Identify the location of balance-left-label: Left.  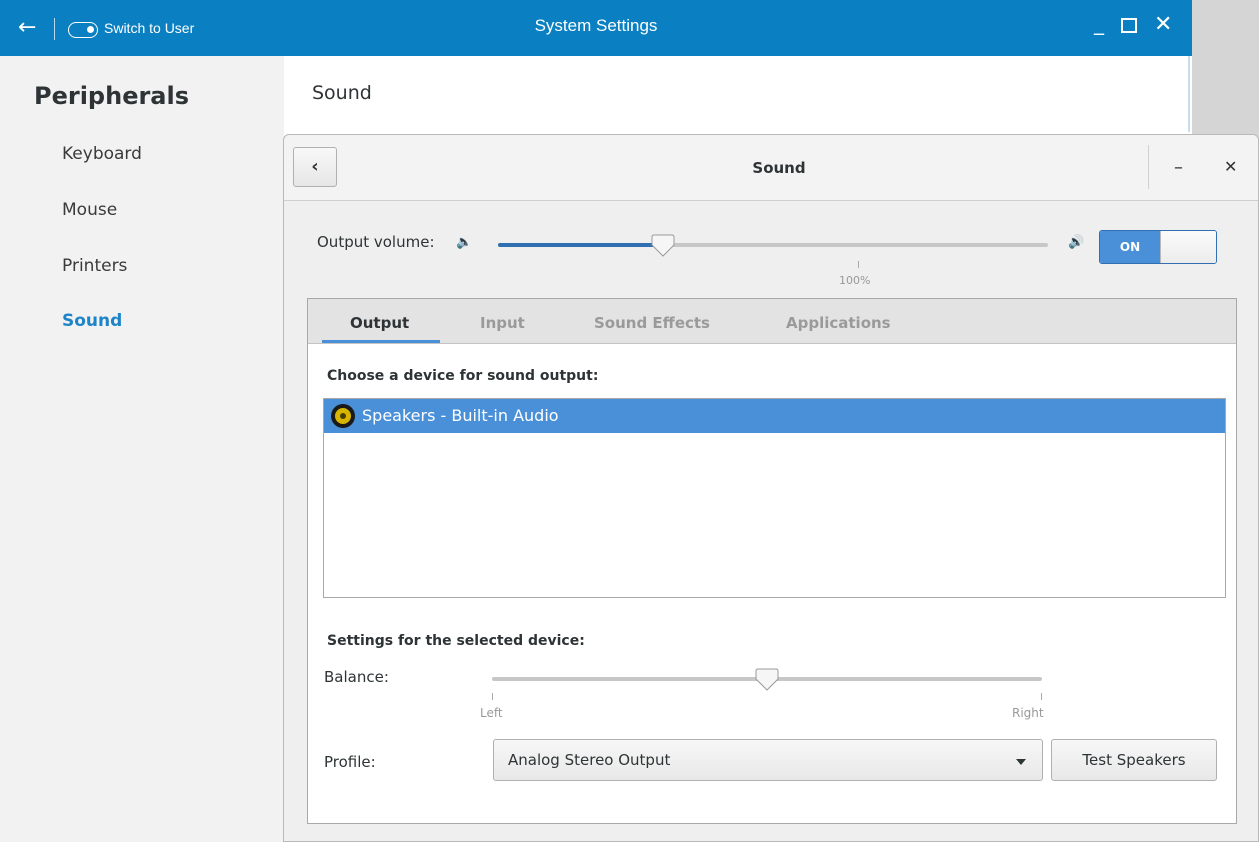
(491, 713).